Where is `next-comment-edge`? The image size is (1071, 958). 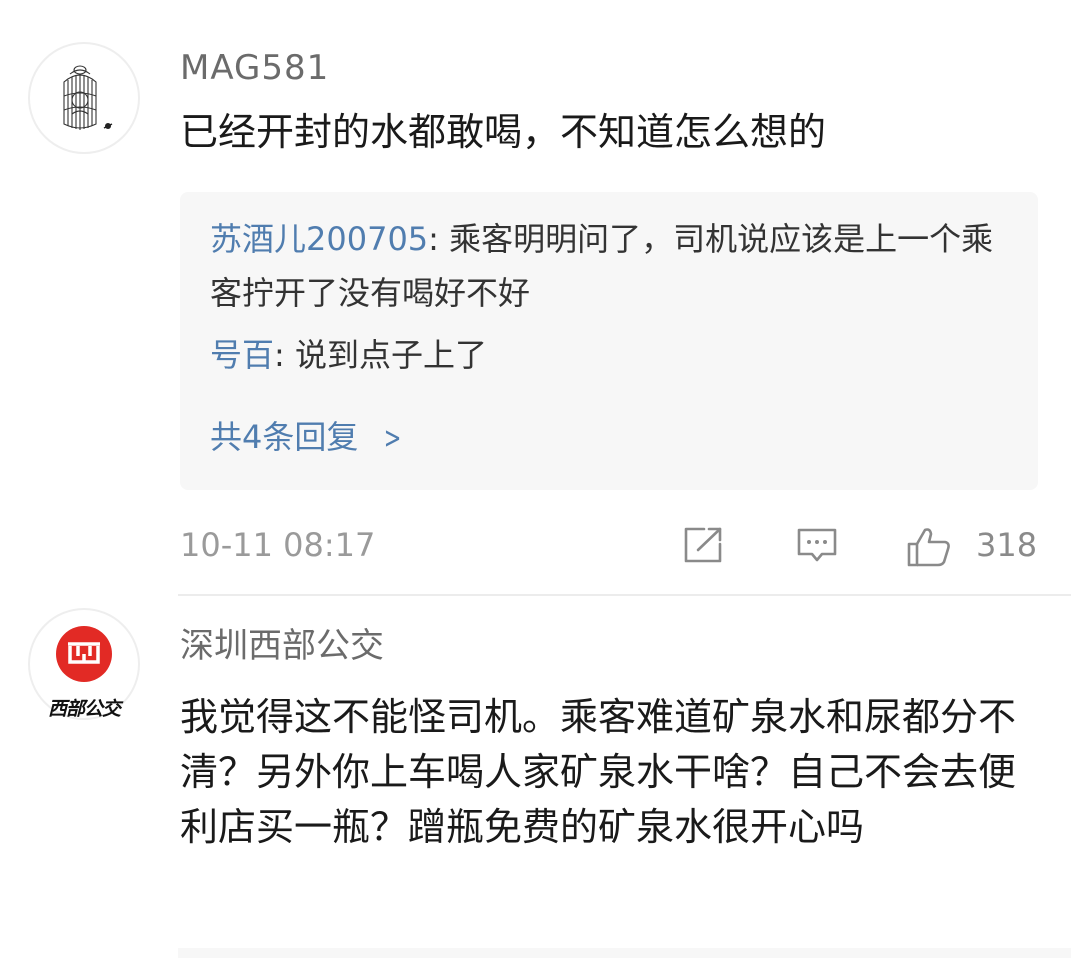
next-comment-edge is located at coordinates (624, 953).